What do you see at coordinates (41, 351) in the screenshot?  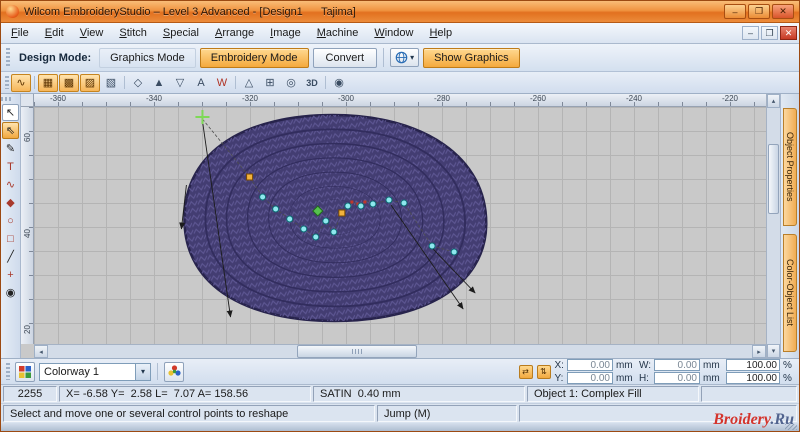 I see `scroll-left-icon: ◂` at bounding box center [41, 351].